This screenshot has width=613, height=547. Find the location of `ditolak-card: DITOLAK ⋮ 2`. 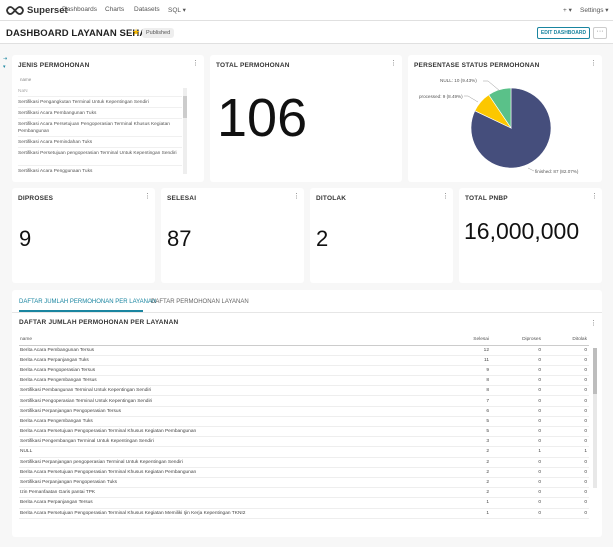

ditolak-card: DITOLAK ⋮ 2 is located at coordinates (381, 235).